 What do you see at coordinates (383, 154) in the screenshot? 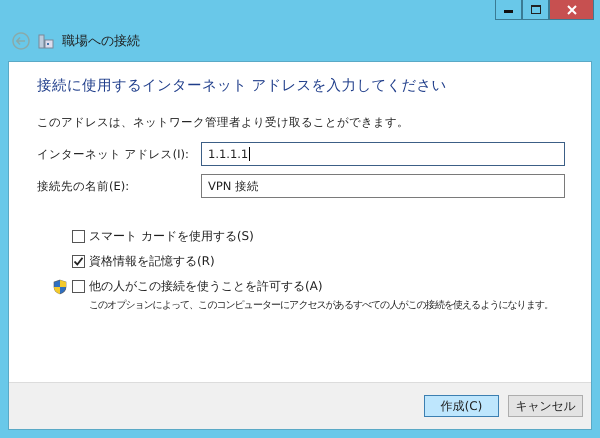
I see `text-field: 1.1.1.1` at bounding box center [383, 154].